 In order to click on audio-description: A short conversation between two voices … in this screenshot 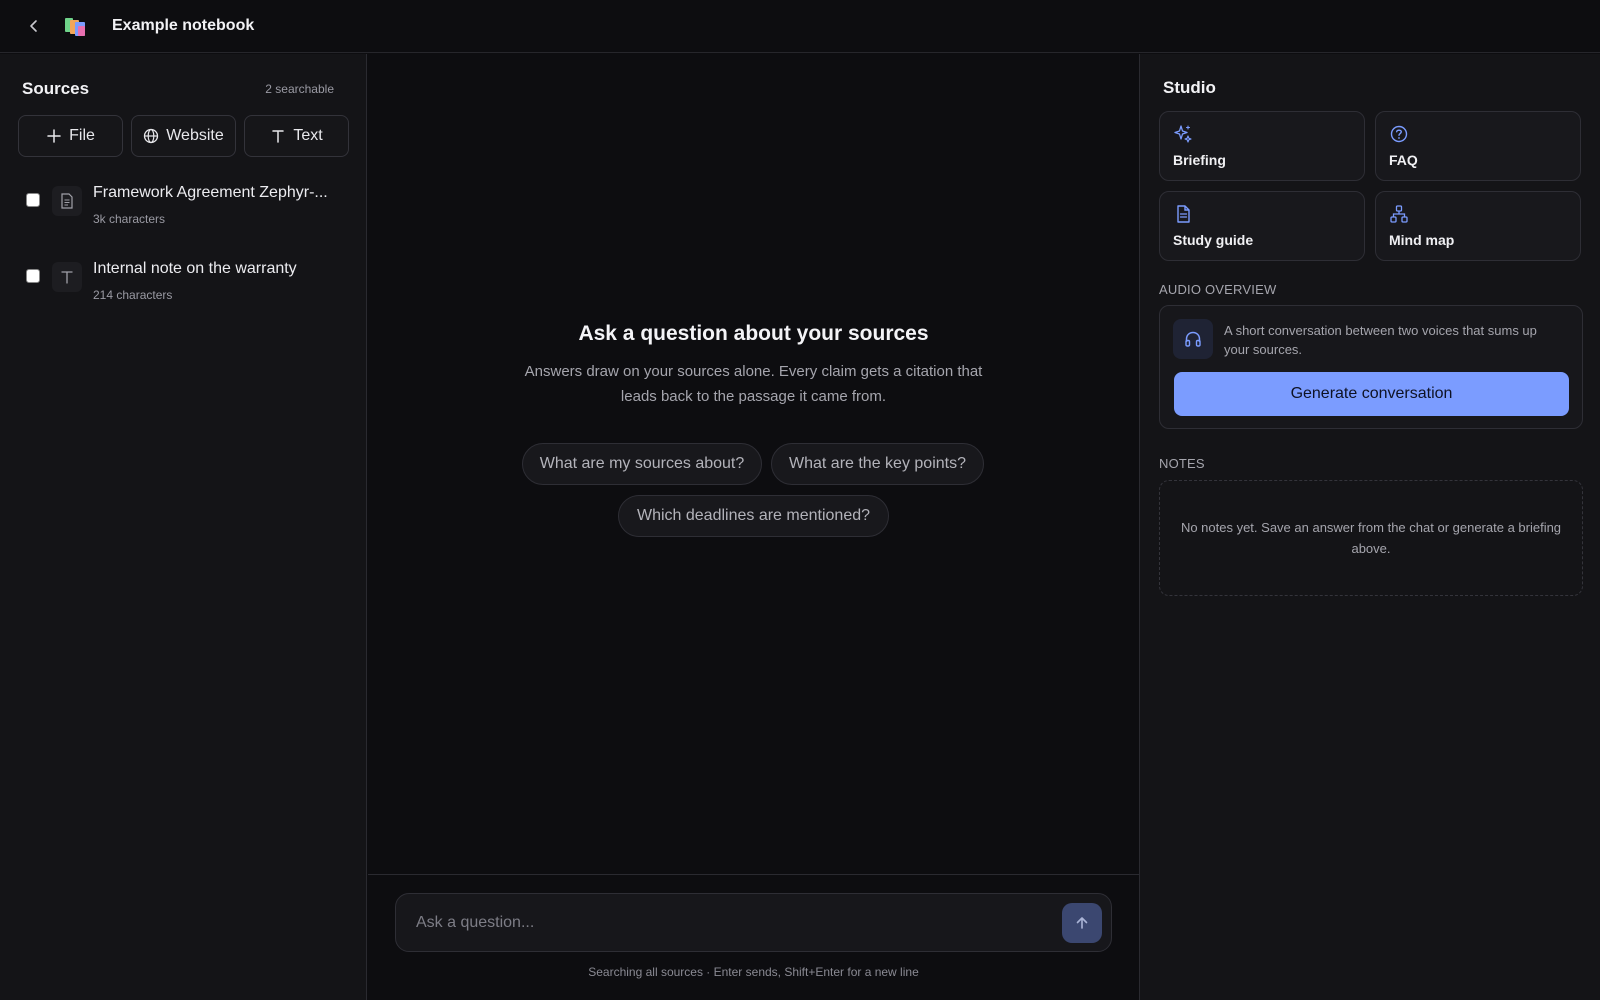, I will do `click(1380, 340)`.